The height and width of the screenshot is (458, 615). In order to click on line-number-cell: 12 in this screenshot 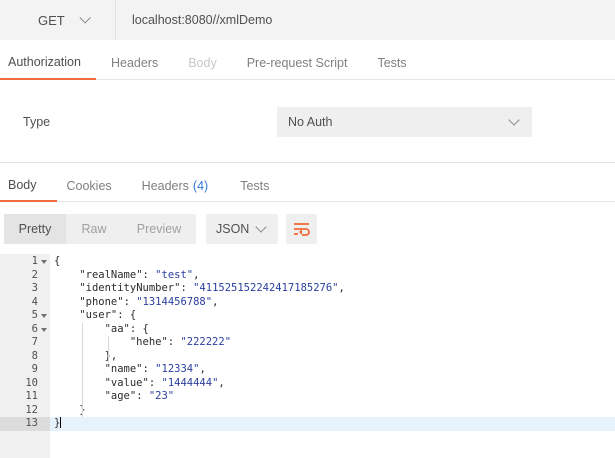, I will do `click(25, 411)`.